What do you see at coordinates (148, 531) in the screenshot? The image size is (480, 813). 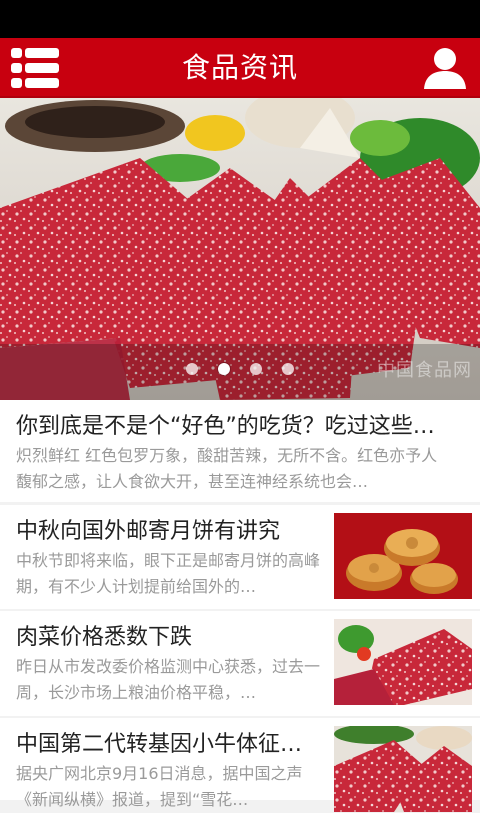 I see `news-title: 中秋向国外邮寄月饼有讲究` at bounding box center [148, 531].